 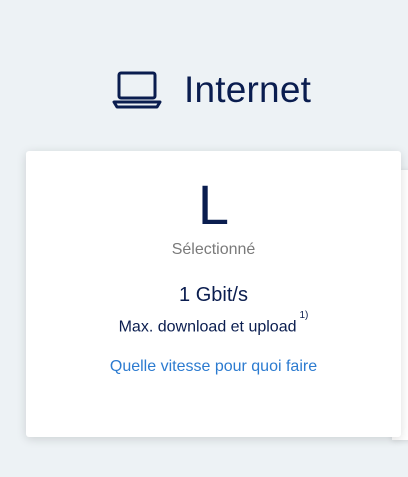 I want to click on section-header: Internet, so click(x=211, y=90).